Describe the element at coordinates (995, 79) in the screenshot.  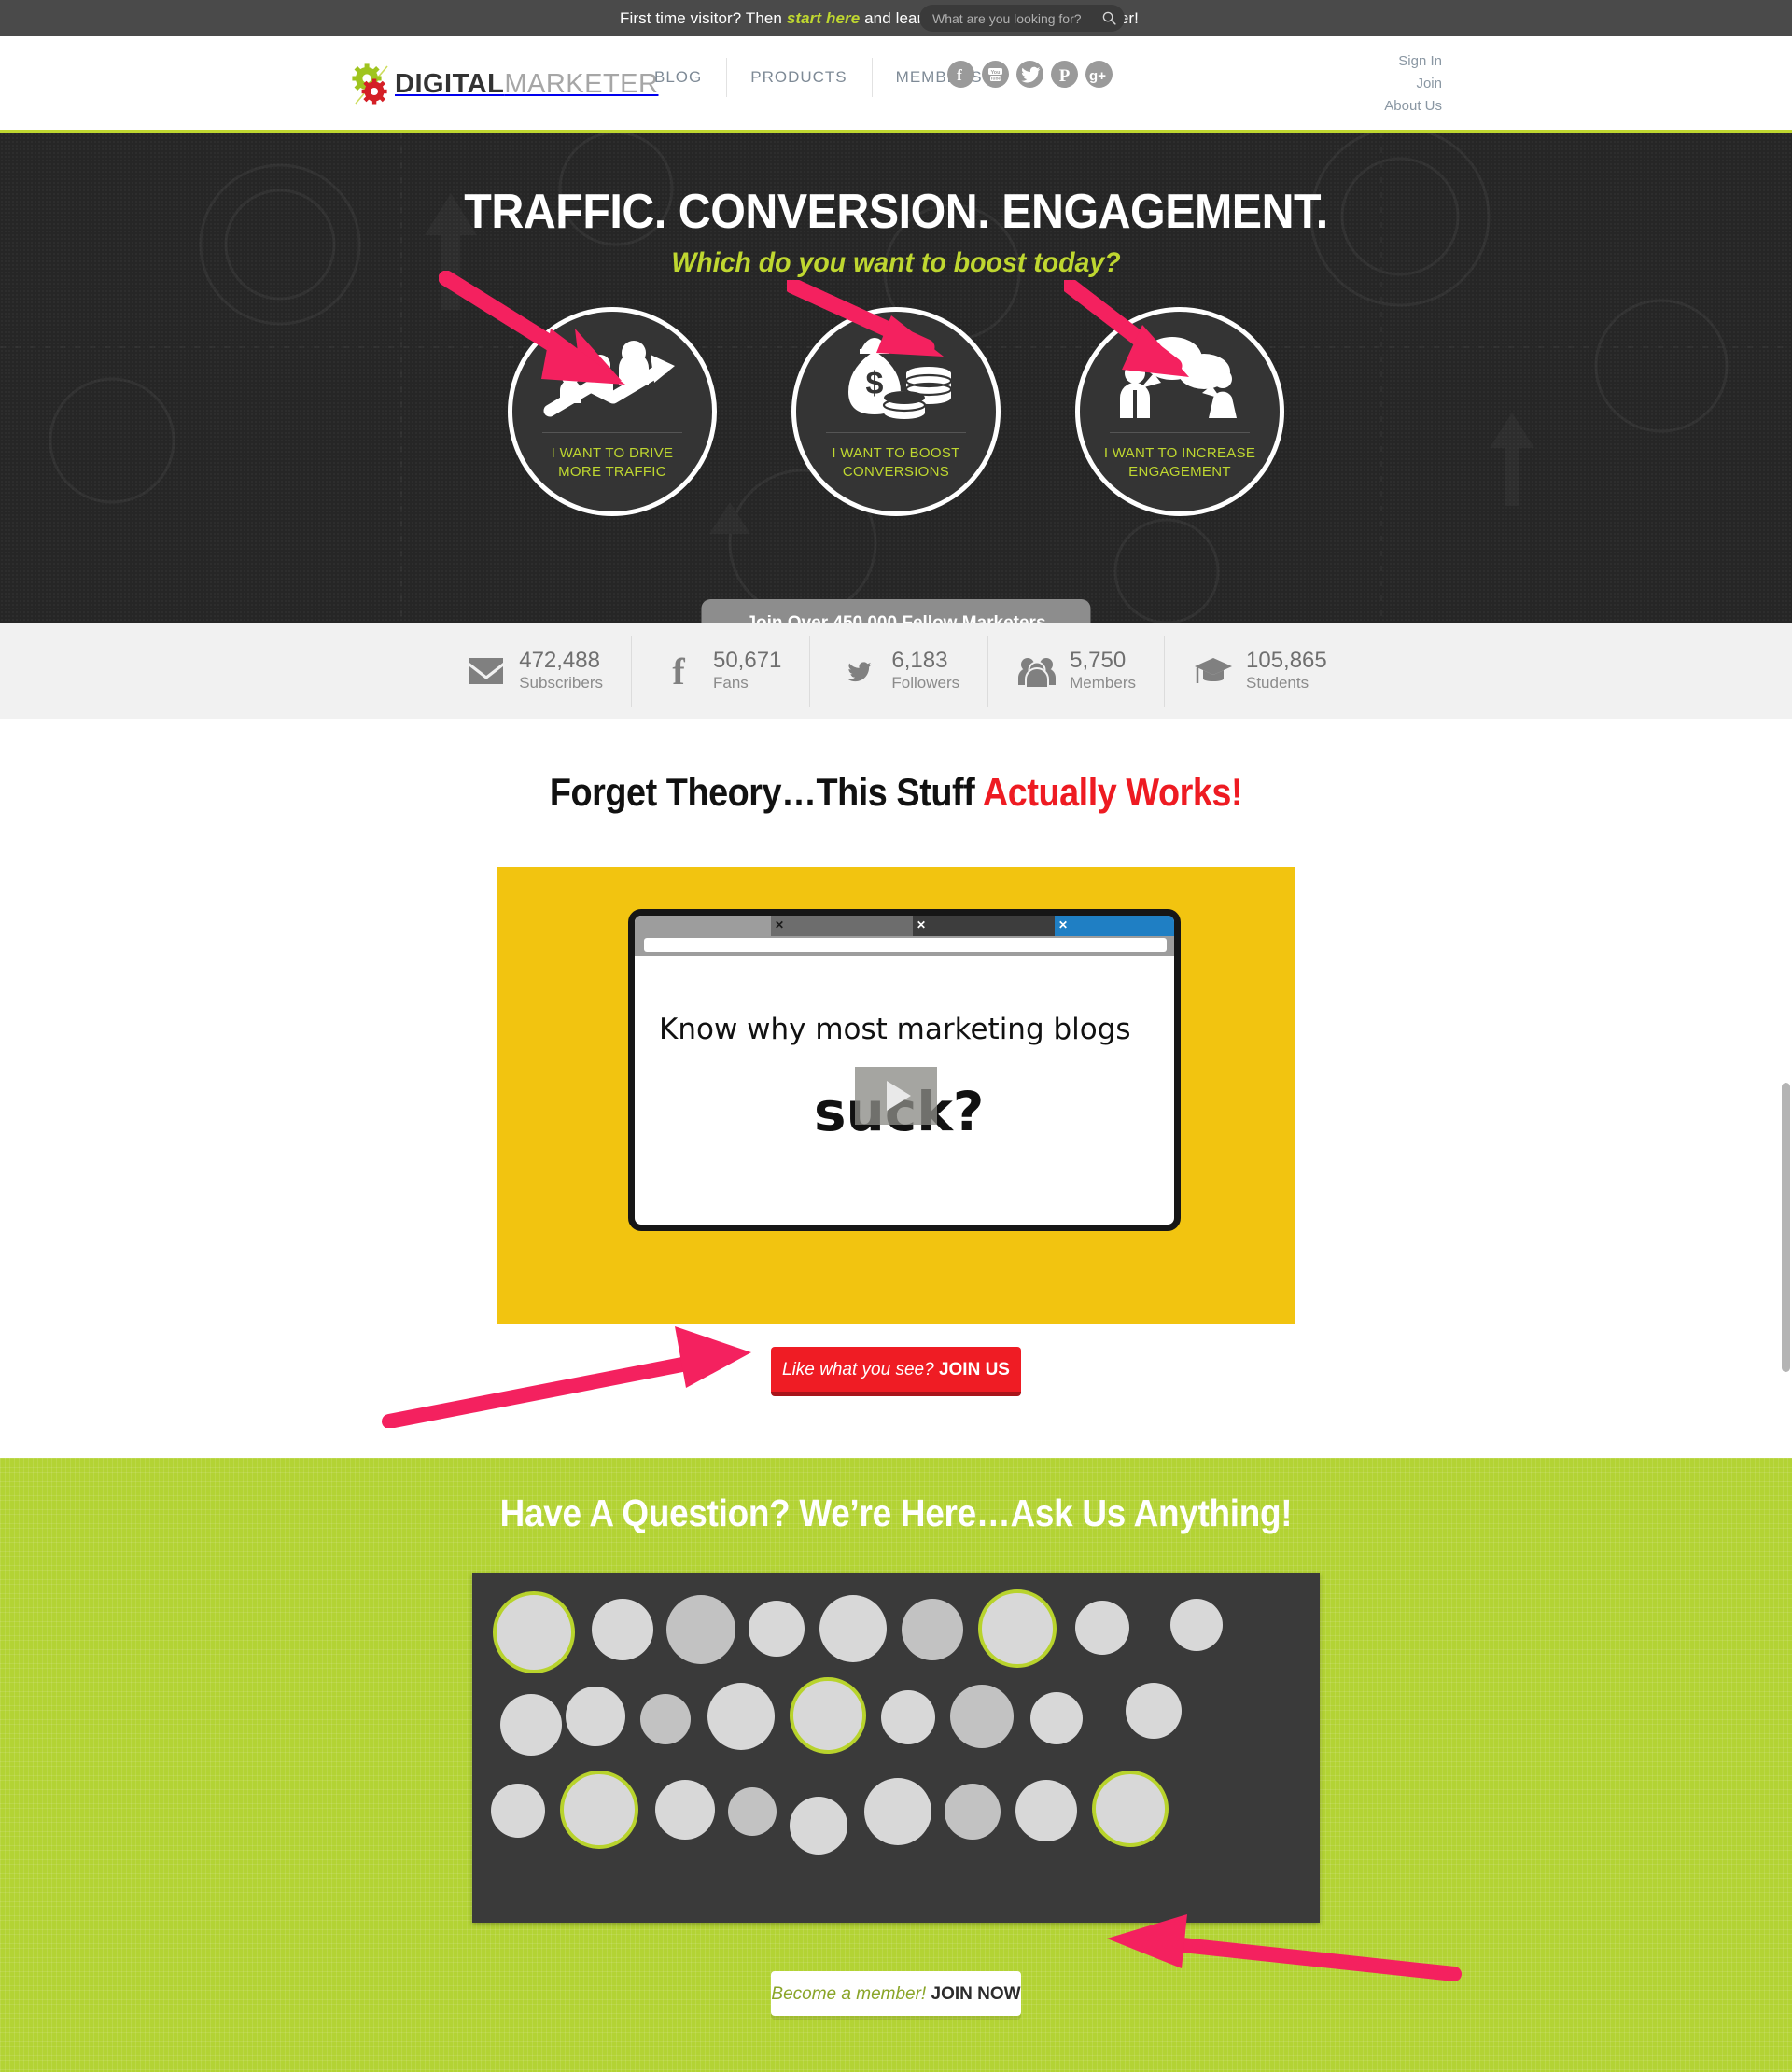
I see `svg-text: Tube` at that location.